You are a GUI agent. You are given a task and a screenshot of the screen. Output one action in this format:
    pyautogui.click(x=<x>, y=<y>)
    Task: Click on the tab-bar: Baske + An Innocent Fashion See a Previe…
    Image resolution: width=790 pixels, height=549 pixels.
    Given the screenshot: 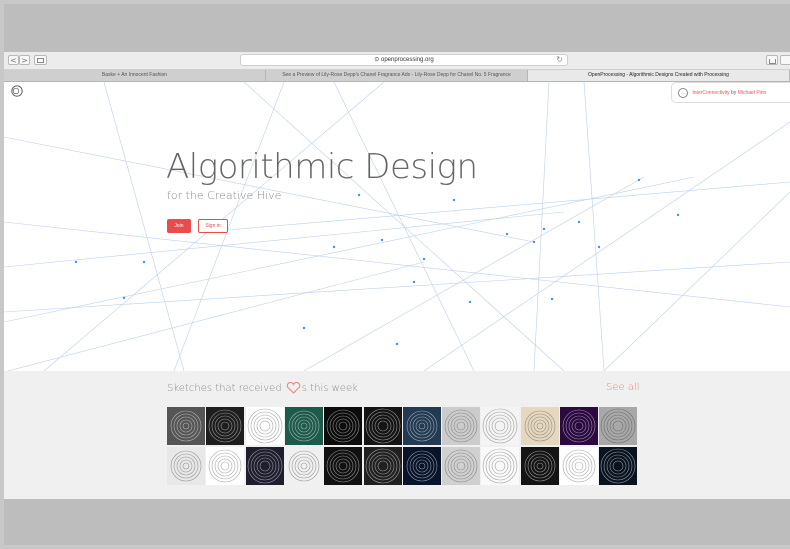 What is the action you would take?
    pyautogui.click(x=397, y=76)
    